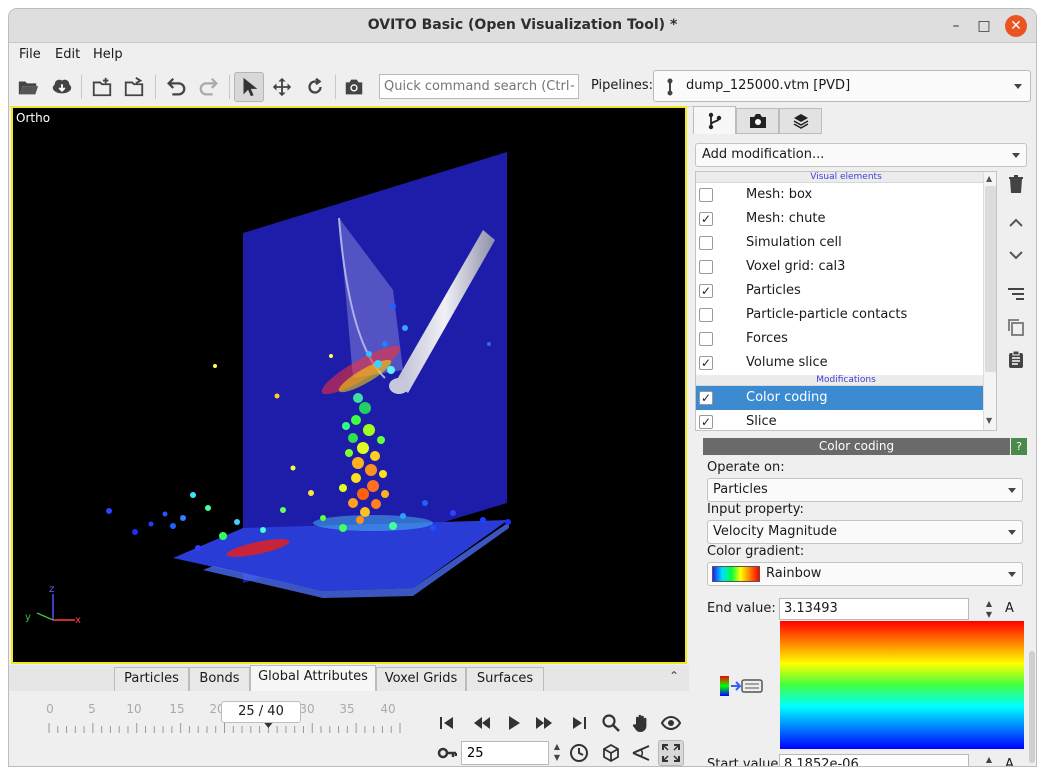  Describe the element at coordinates (846, 339) in the screenshot. I see `list-item-forces: Forces` at that location.